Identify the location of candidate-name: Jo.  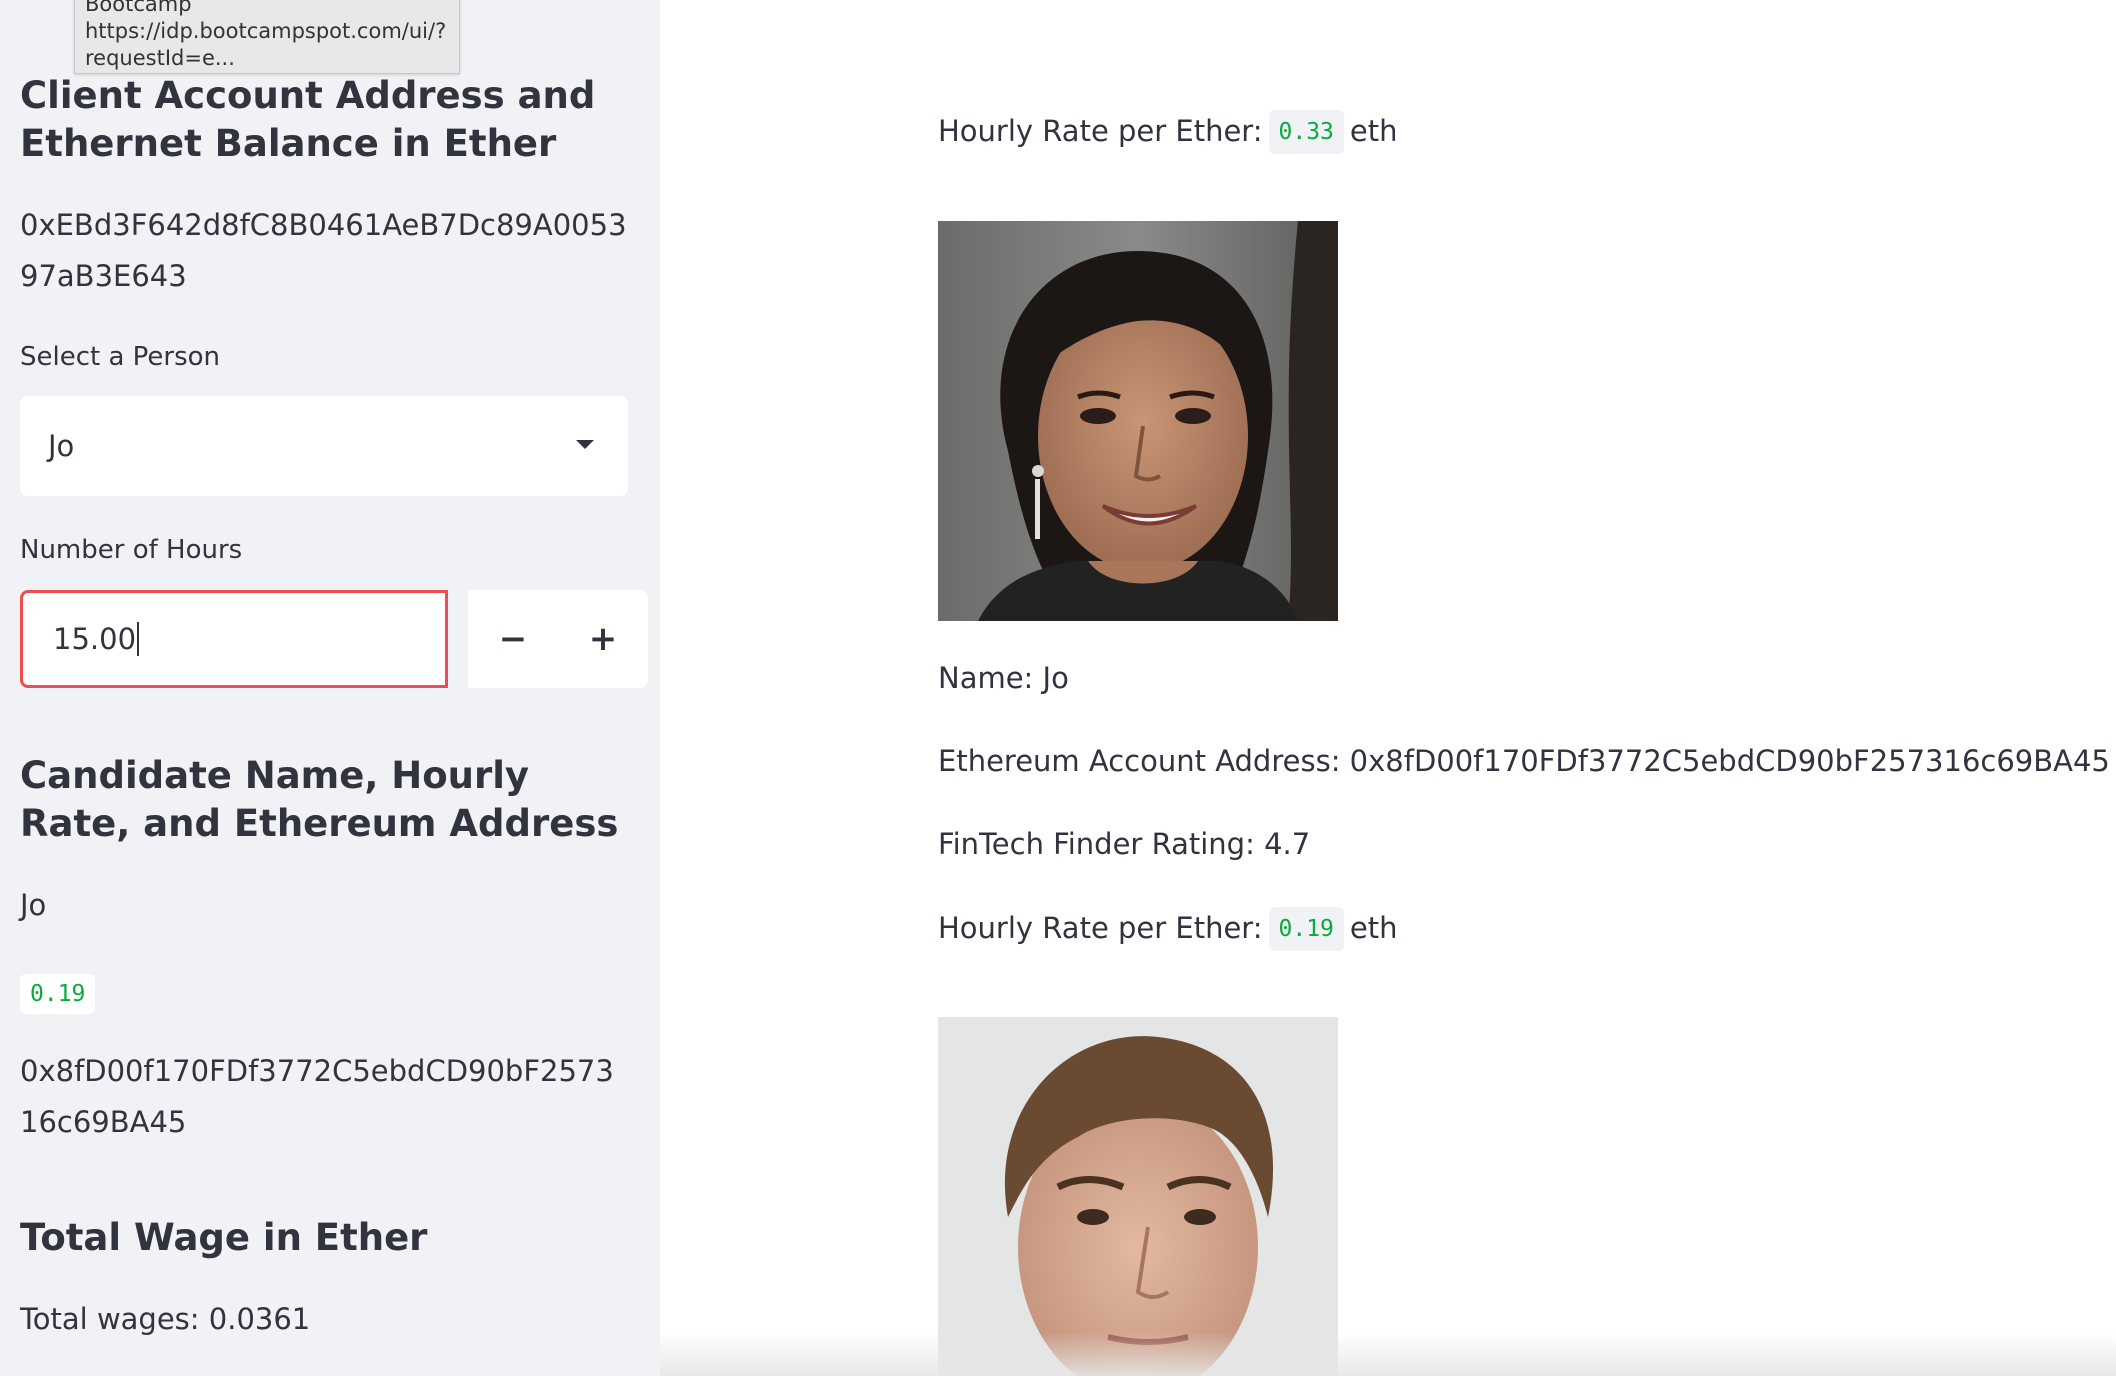
(33, 905).